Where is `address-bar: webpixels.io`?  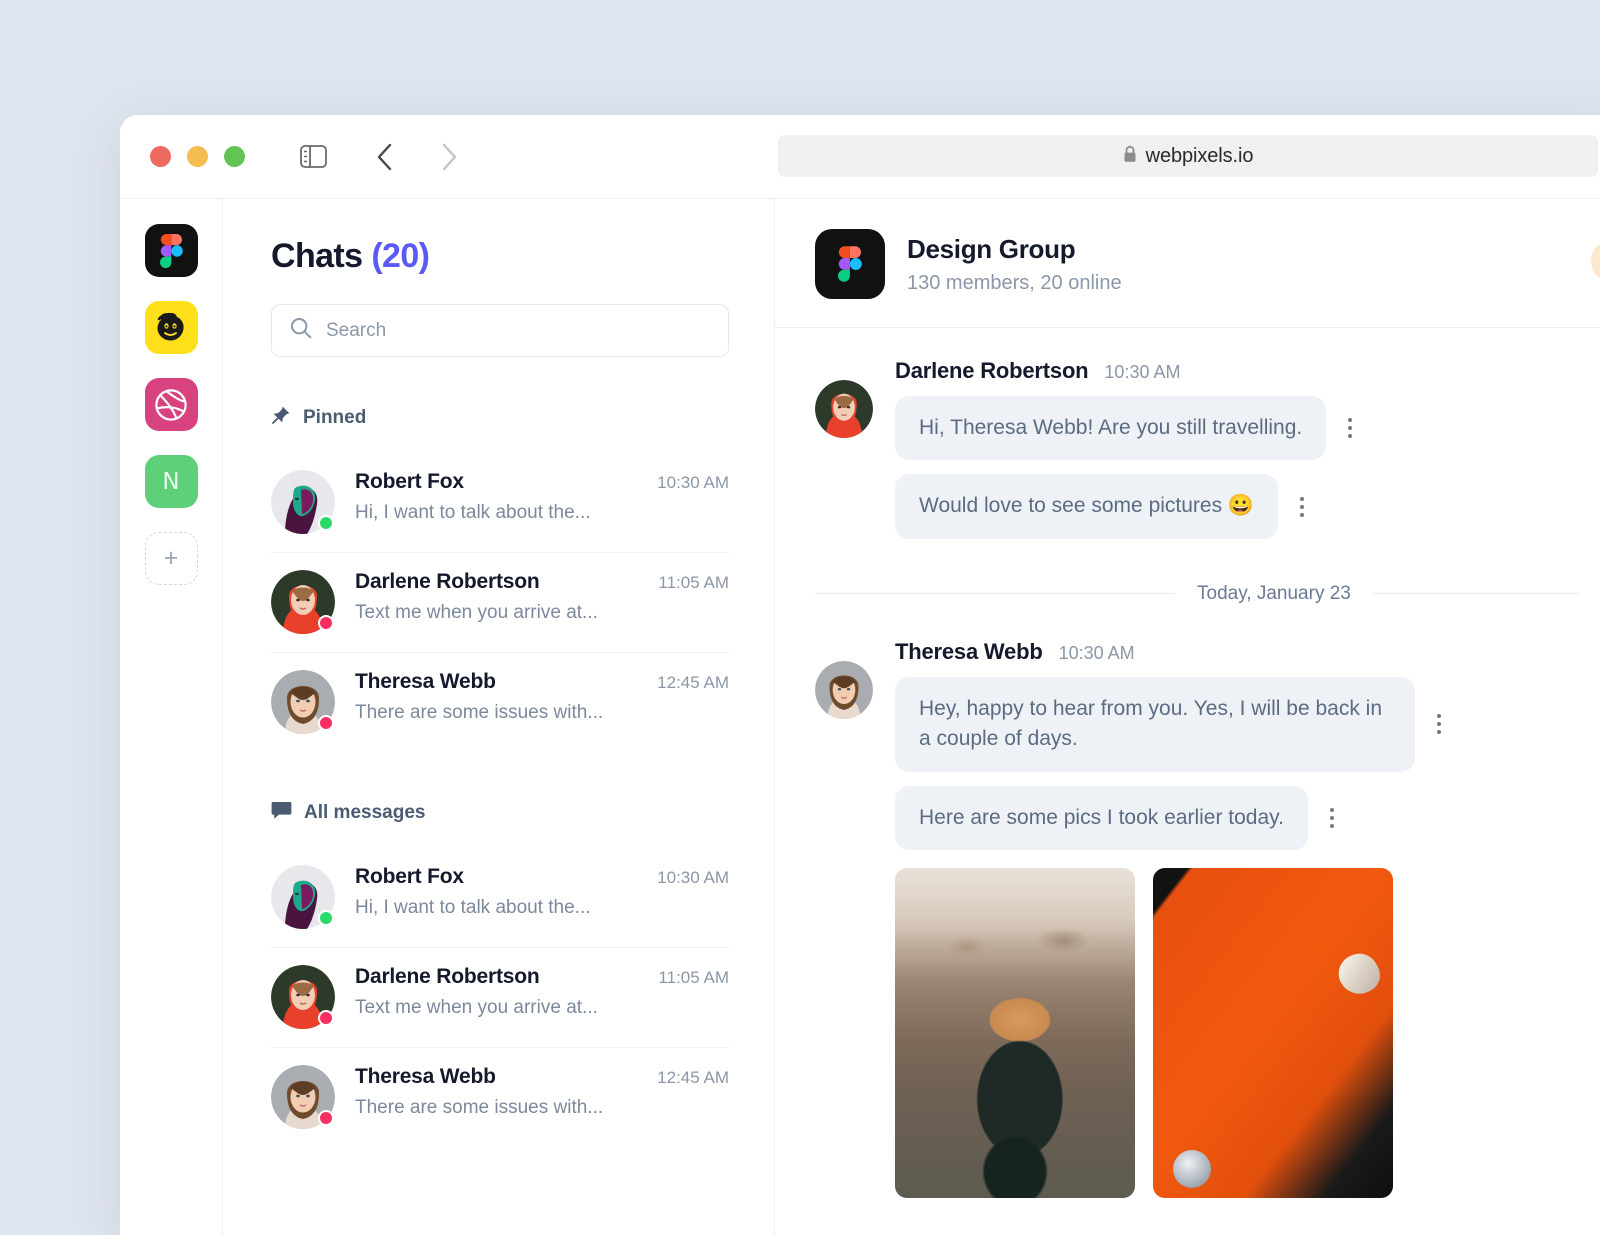 address-bar: webpixels.io is located at coordinates (1188, 156).